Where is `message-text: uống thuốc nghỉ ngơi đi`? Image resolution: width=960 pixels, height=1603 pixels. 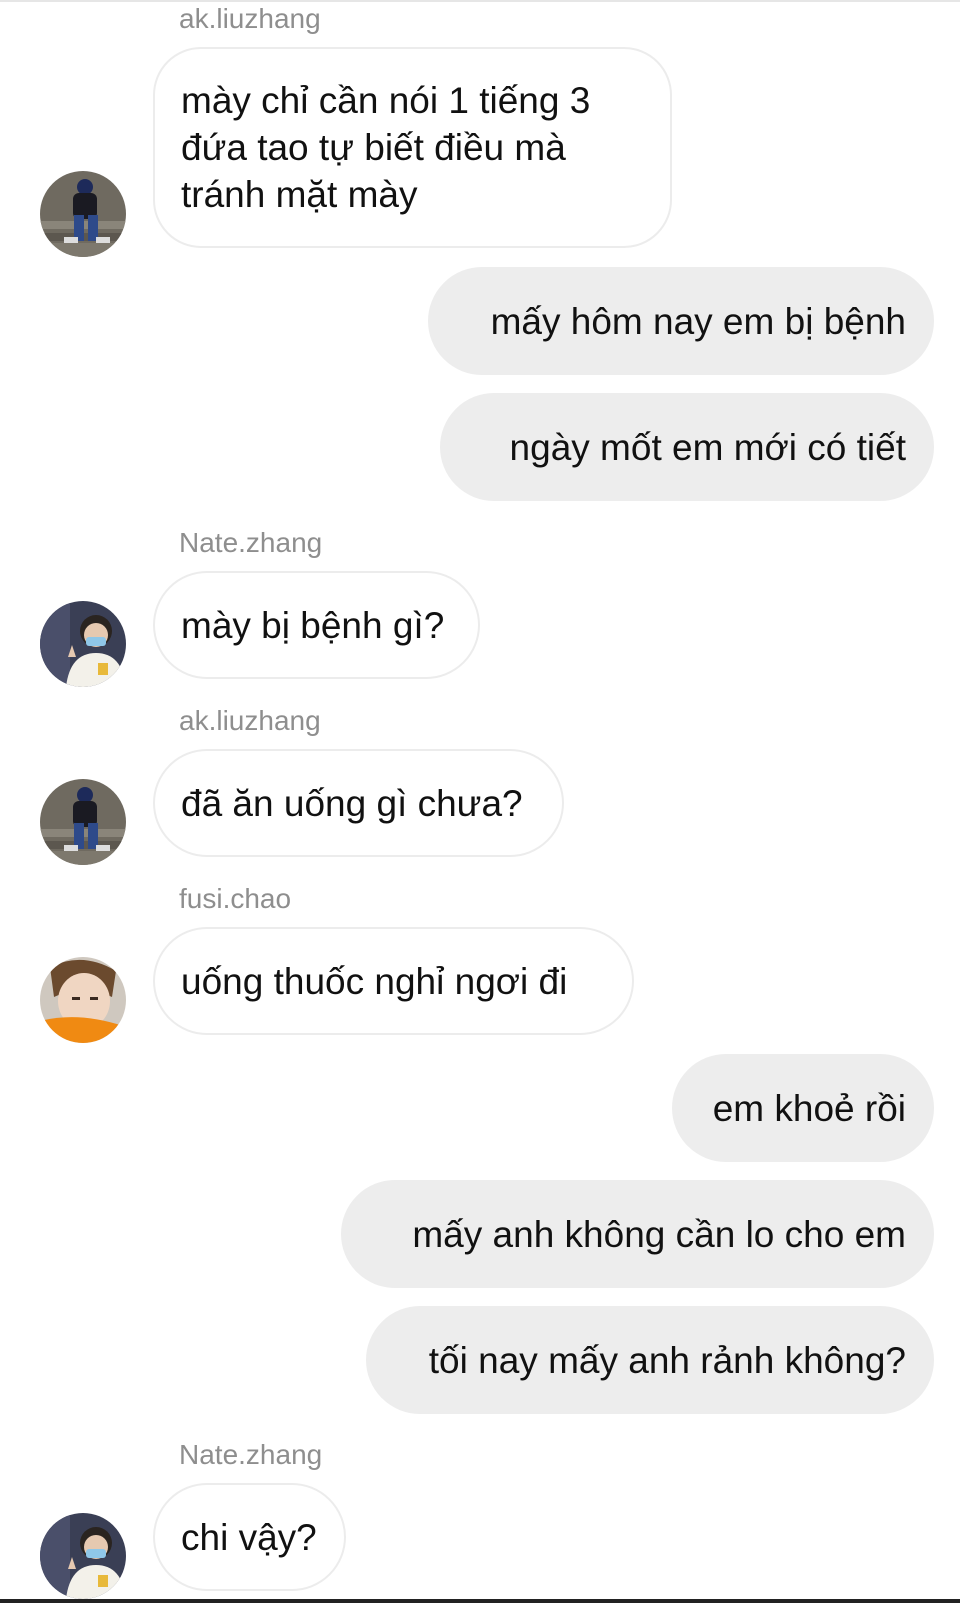 message-text: uống thuốc nghỉ ngơi đi is located at coordinates (374, 981).